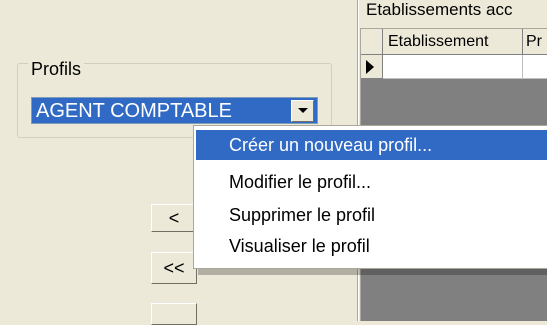 This screenshot has height=325, width=547. I want to click on chevron-down-icon, so click(303, 110).